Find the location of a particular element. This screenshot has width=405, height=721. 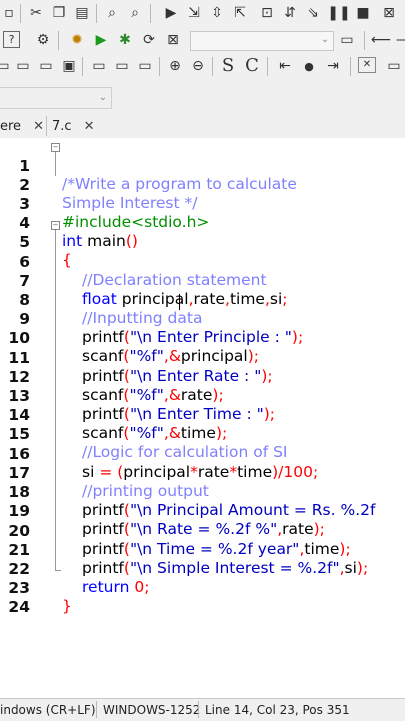

back-icon: ⟵ is located at coordinates (381, 40).